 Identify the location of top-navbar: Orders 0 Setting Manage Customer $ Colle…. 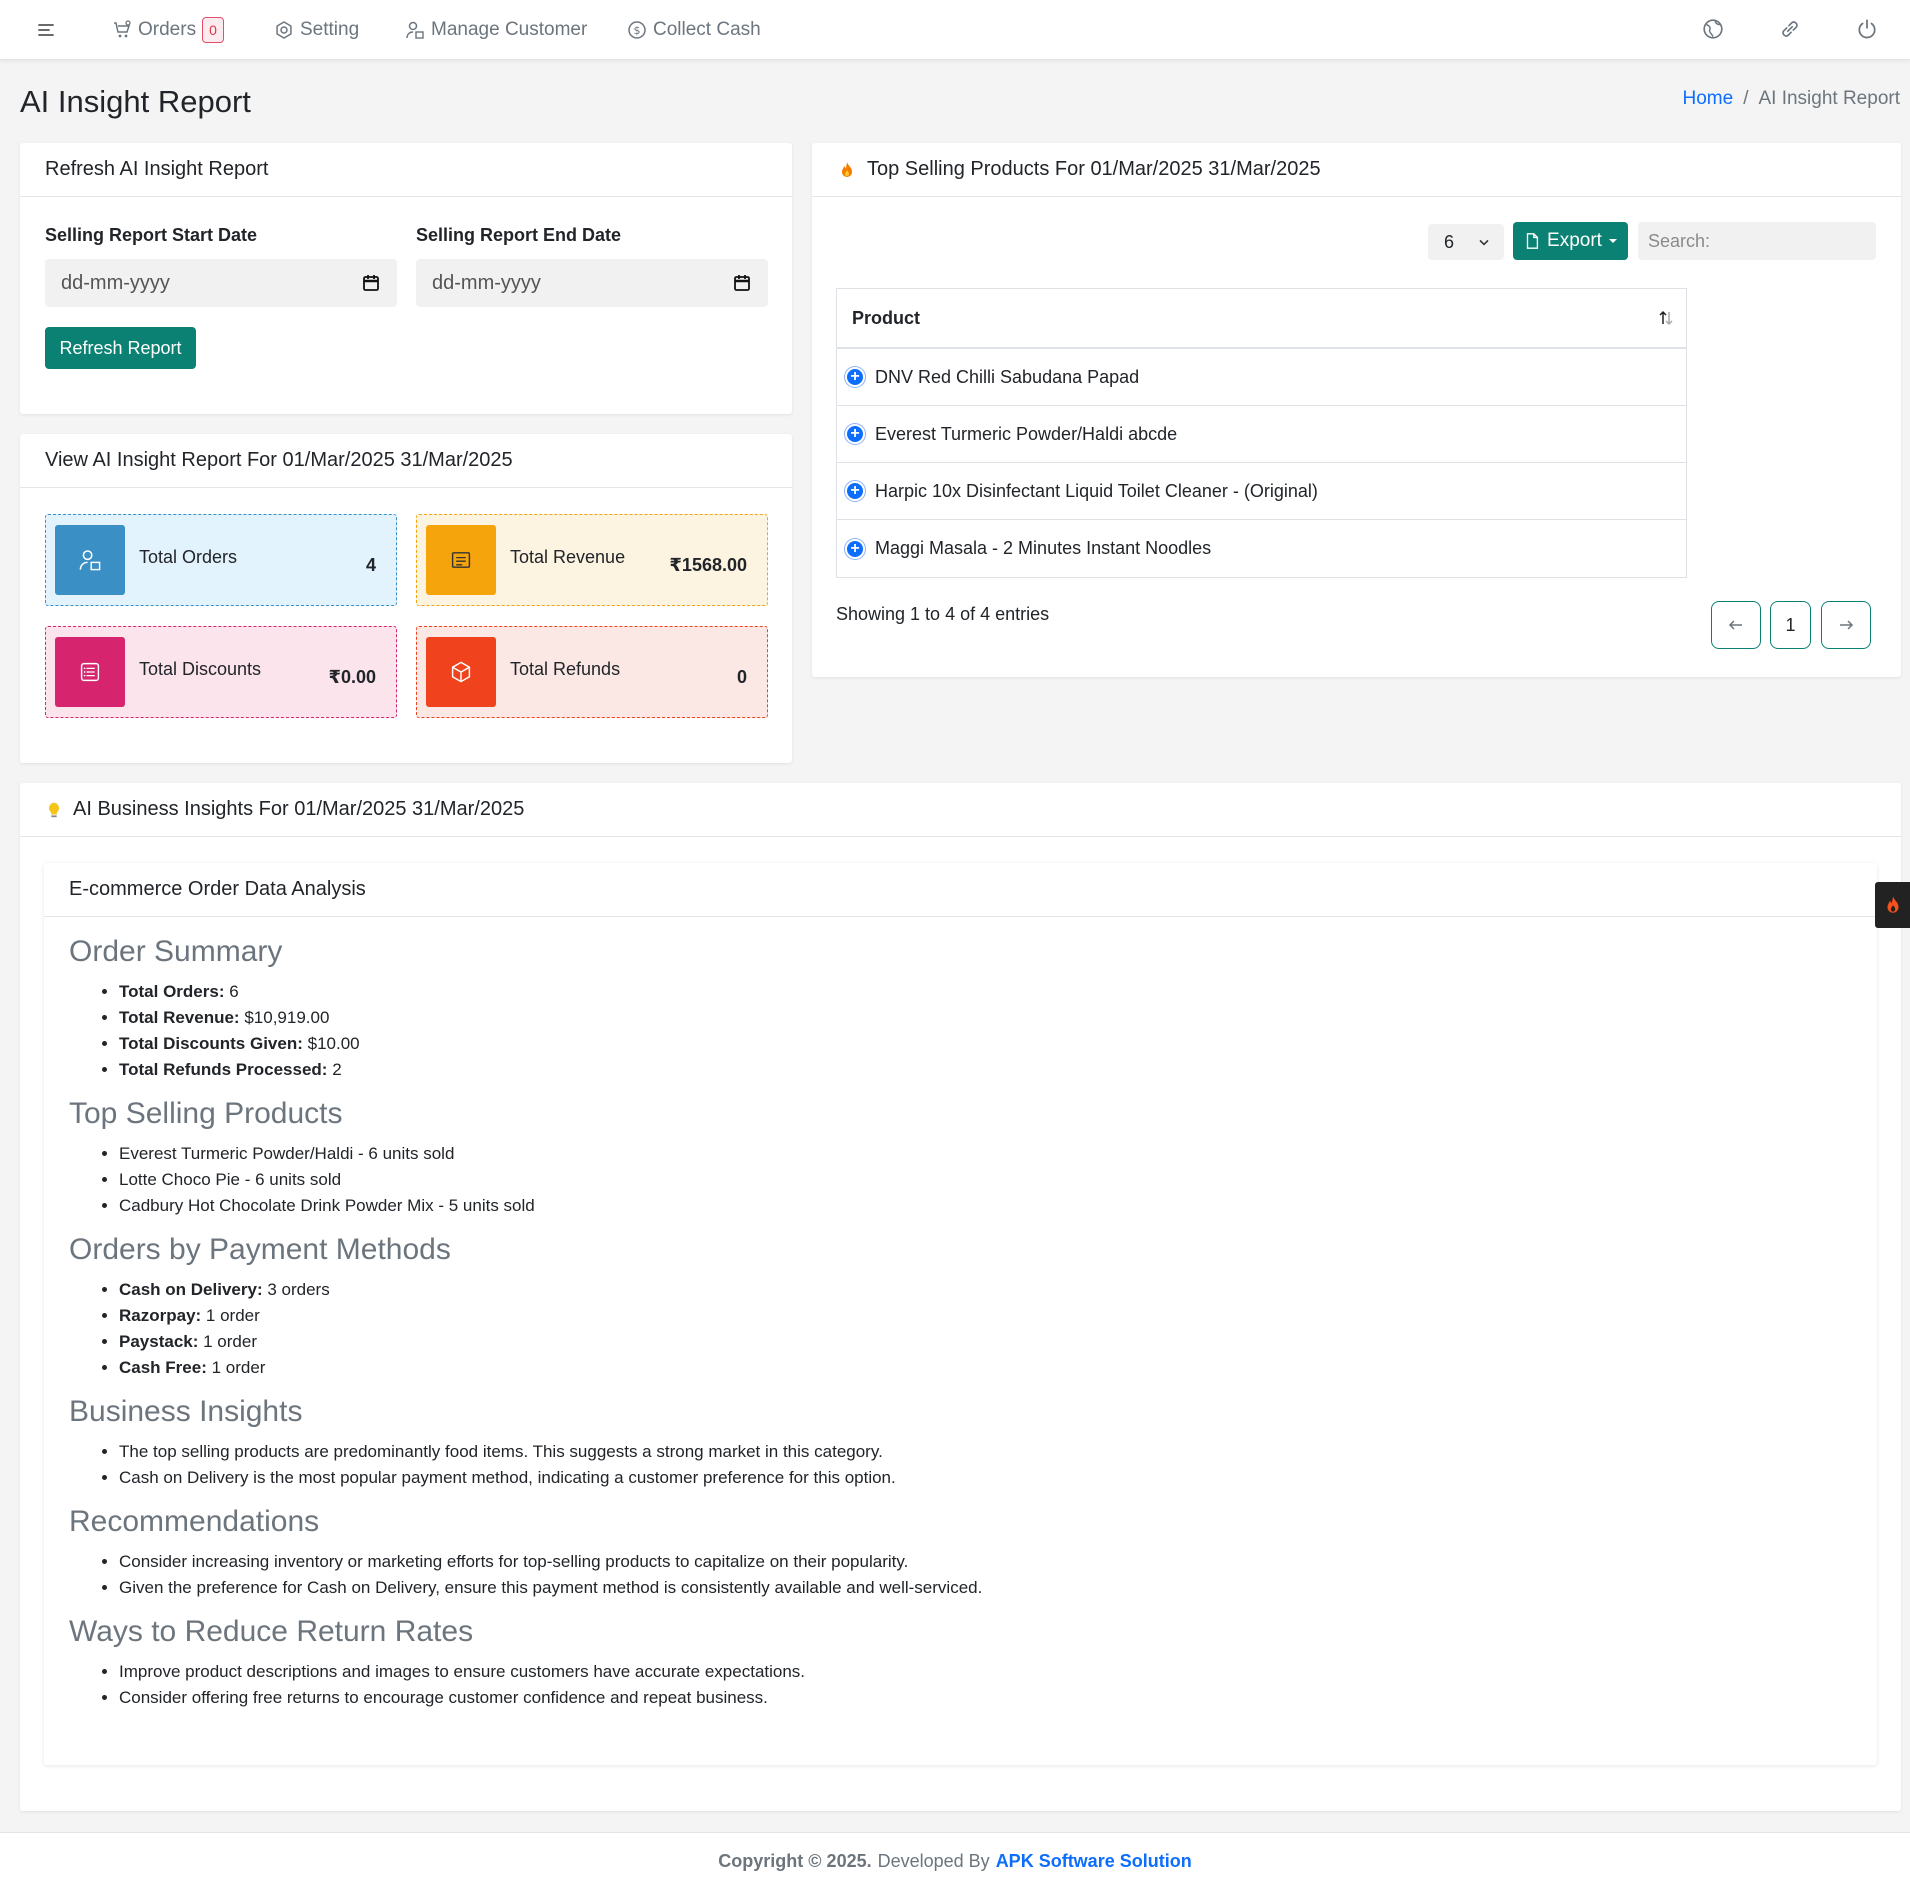
(955, 30).